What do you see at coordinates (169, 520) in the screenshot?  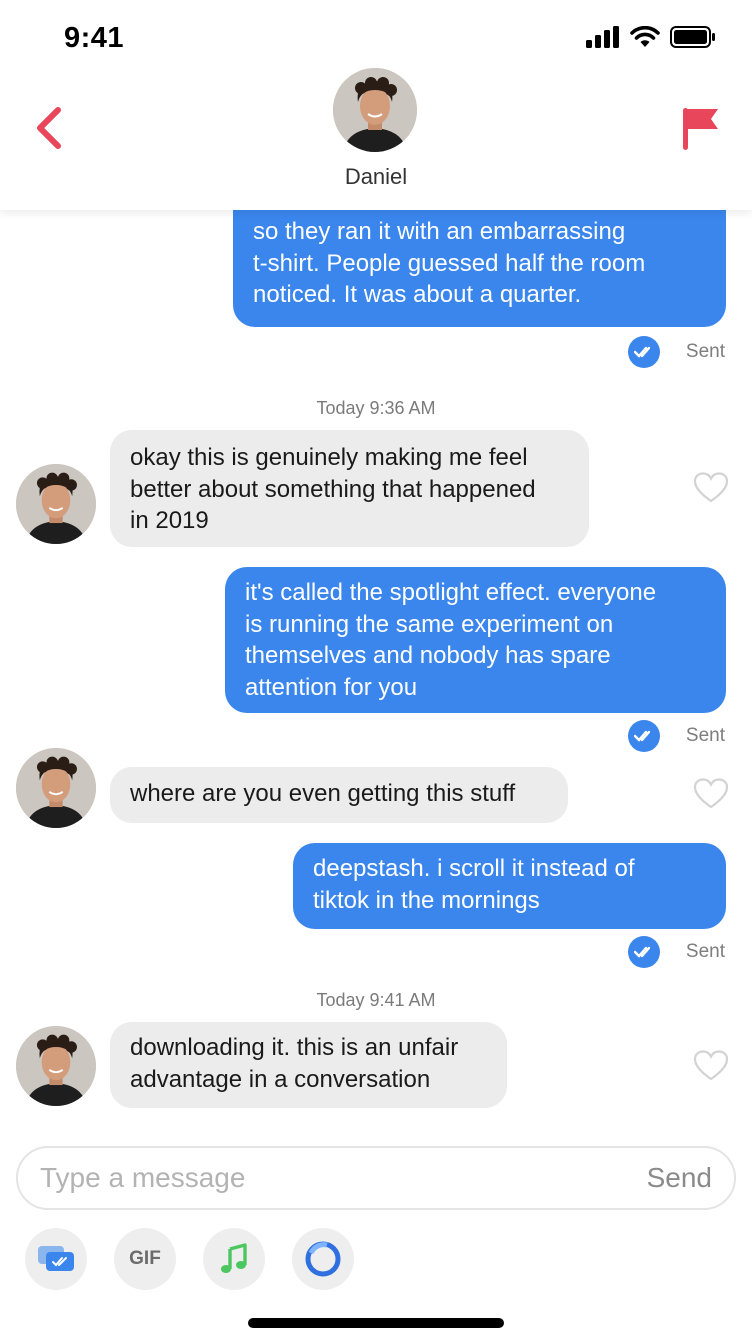 I see `message-line: in 2019` at bounding box center [169, 520].